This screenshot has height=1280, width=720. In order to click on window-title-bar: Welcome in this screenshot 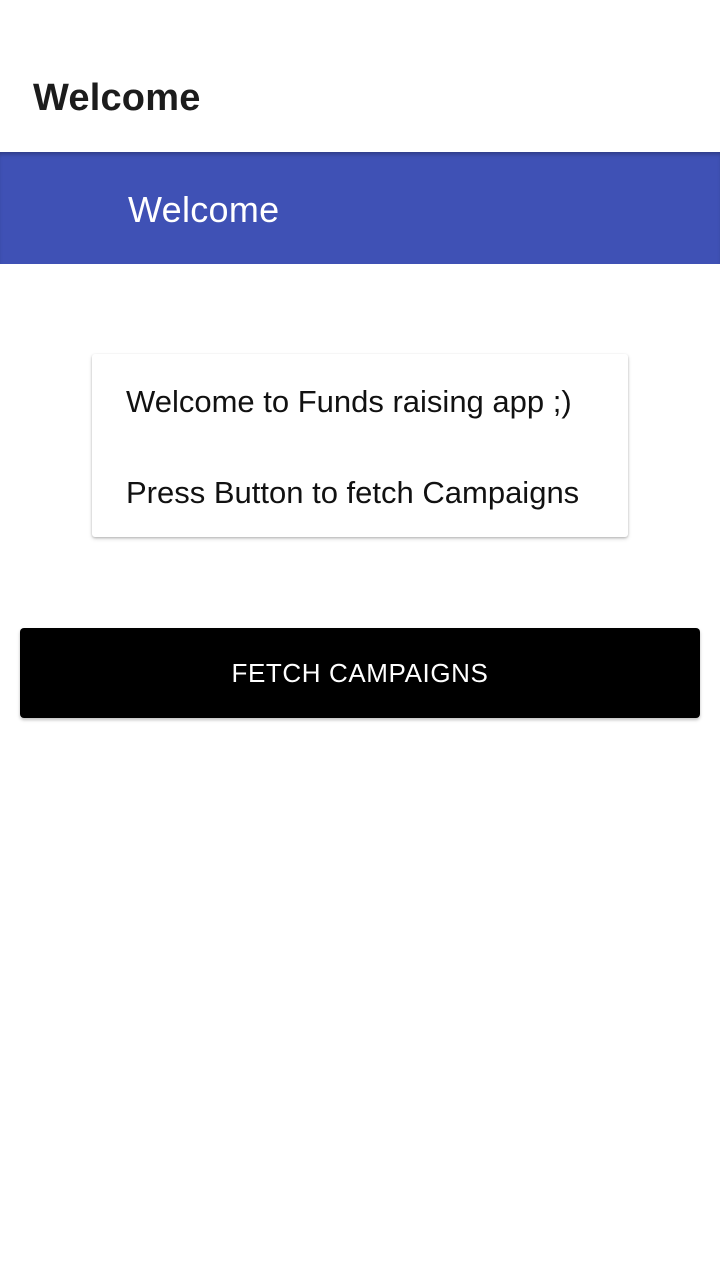, I will do `click(360, 76)`.